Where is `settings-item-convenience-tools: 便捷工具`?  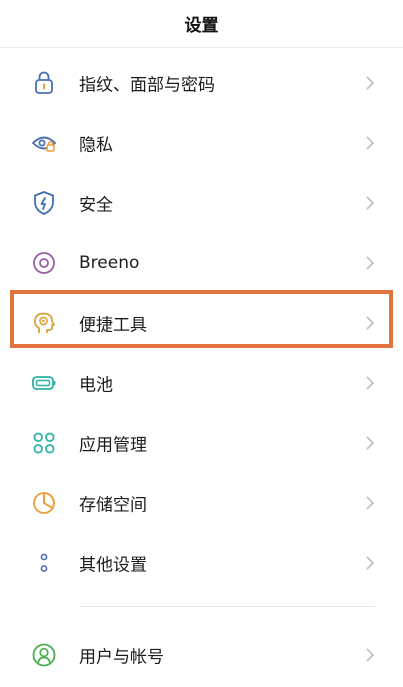 settings-item-convenience-tools: 便捷工具 is located at coordinates (201, 323).